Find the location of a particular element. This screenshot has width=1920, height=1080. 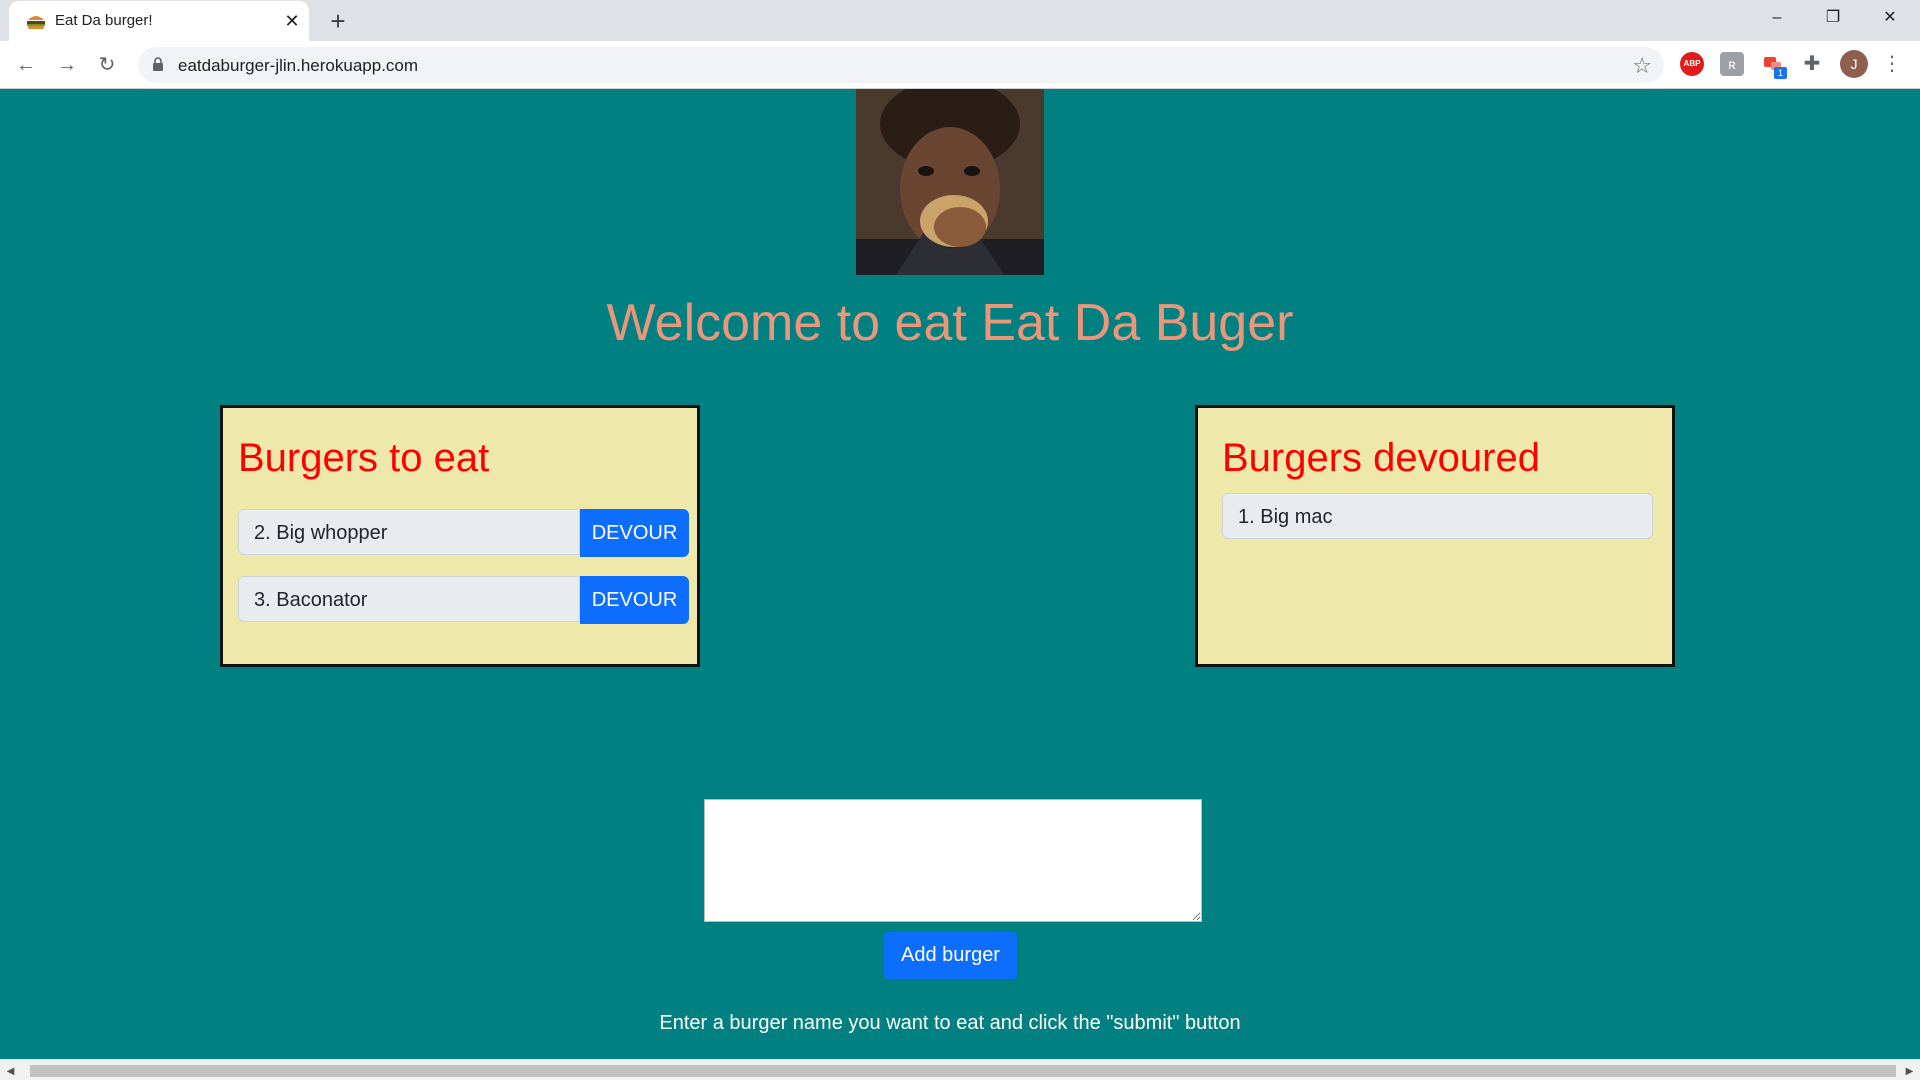

address-bar: eatdaburger-jlin.herokuapp.com ☆ is located at coordinates (901, 65).